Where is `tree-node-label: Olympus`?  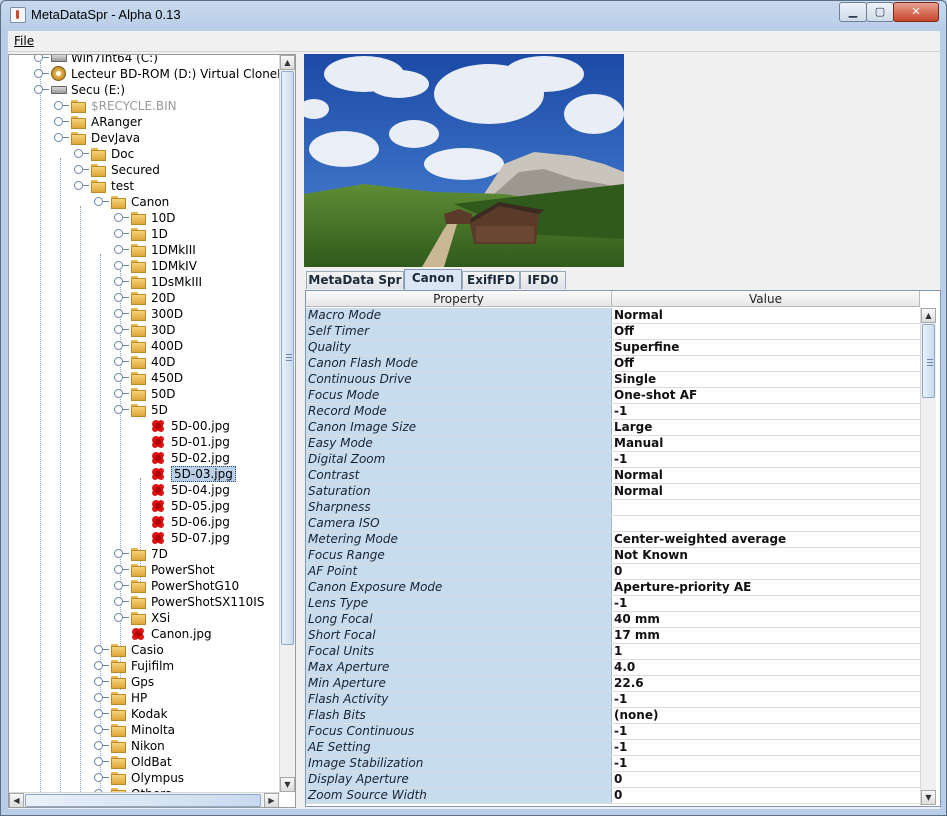
tree-node-label: Olympus is located at coordinates (157, 778).